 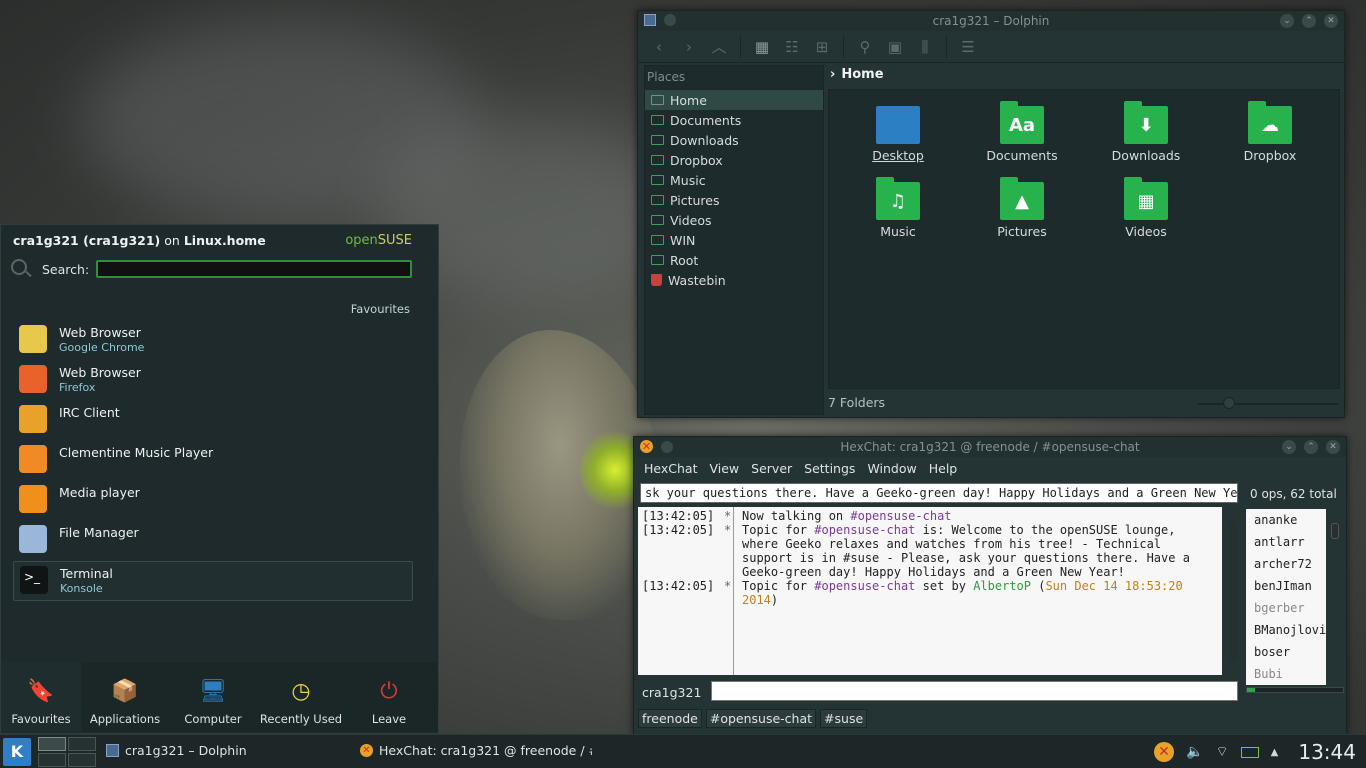 I want to click on launcher-button: K, so click(x=17, y=751).